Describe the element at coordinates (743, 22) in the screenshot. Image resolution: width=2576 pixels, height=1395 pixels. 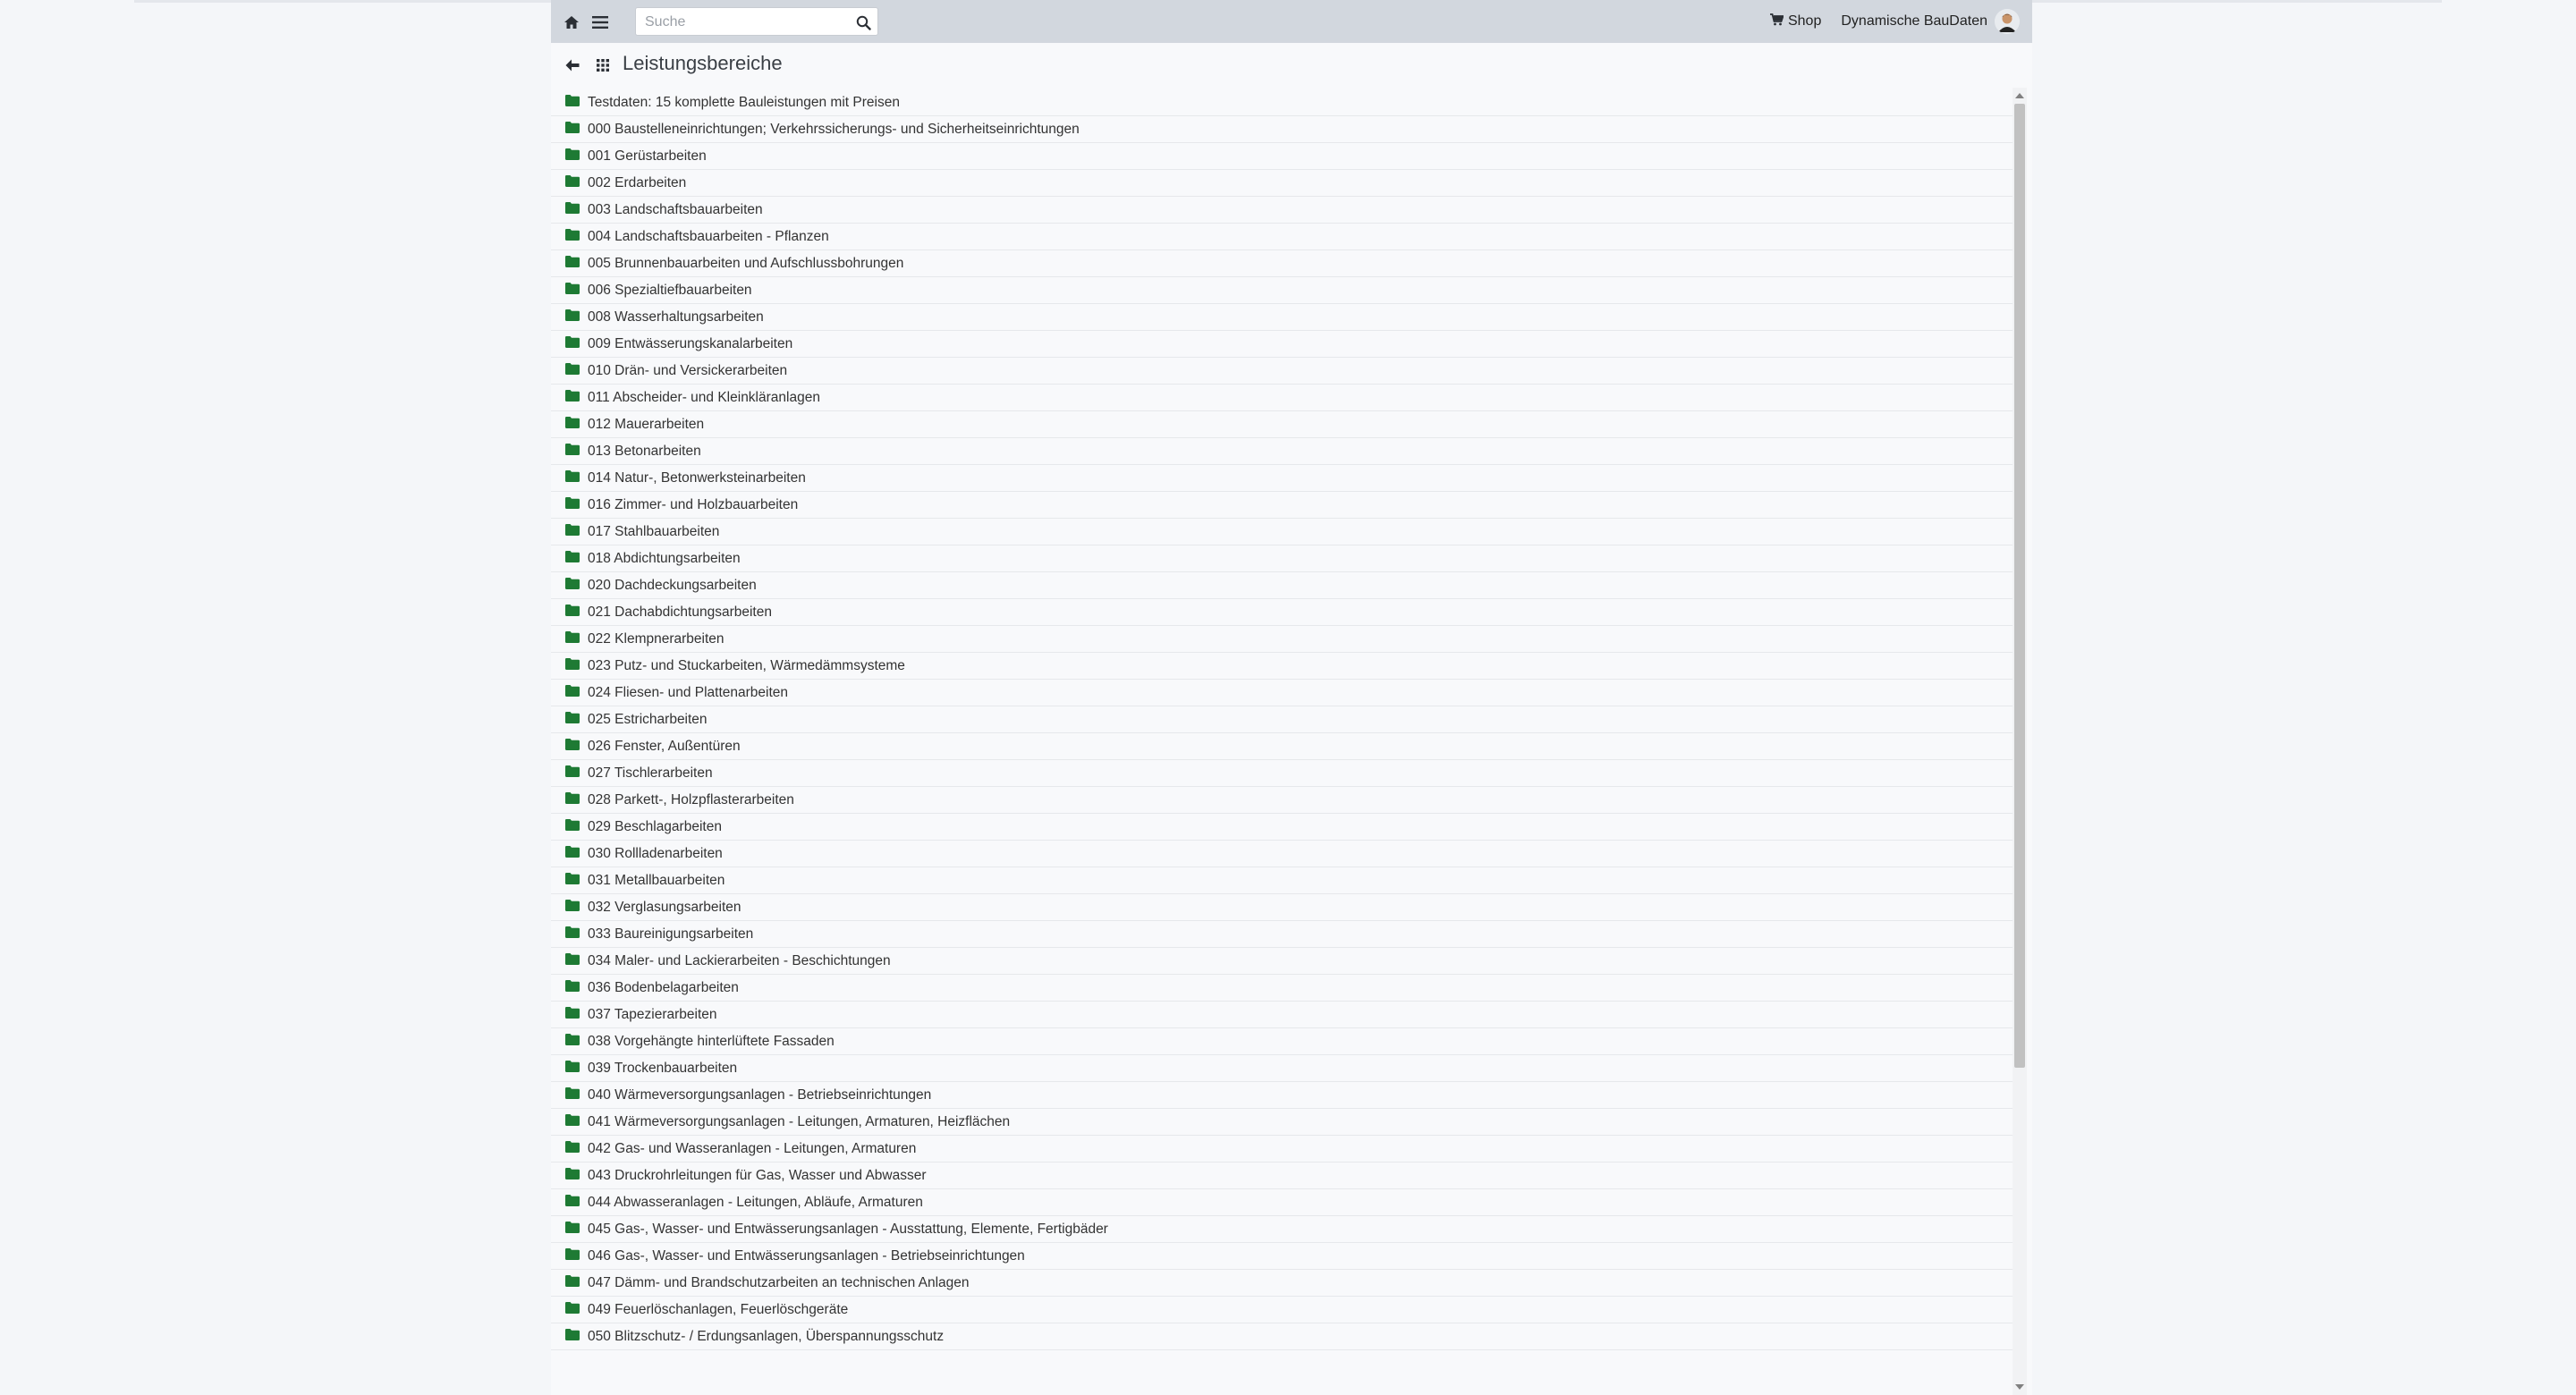
I see `search-input` at that location.